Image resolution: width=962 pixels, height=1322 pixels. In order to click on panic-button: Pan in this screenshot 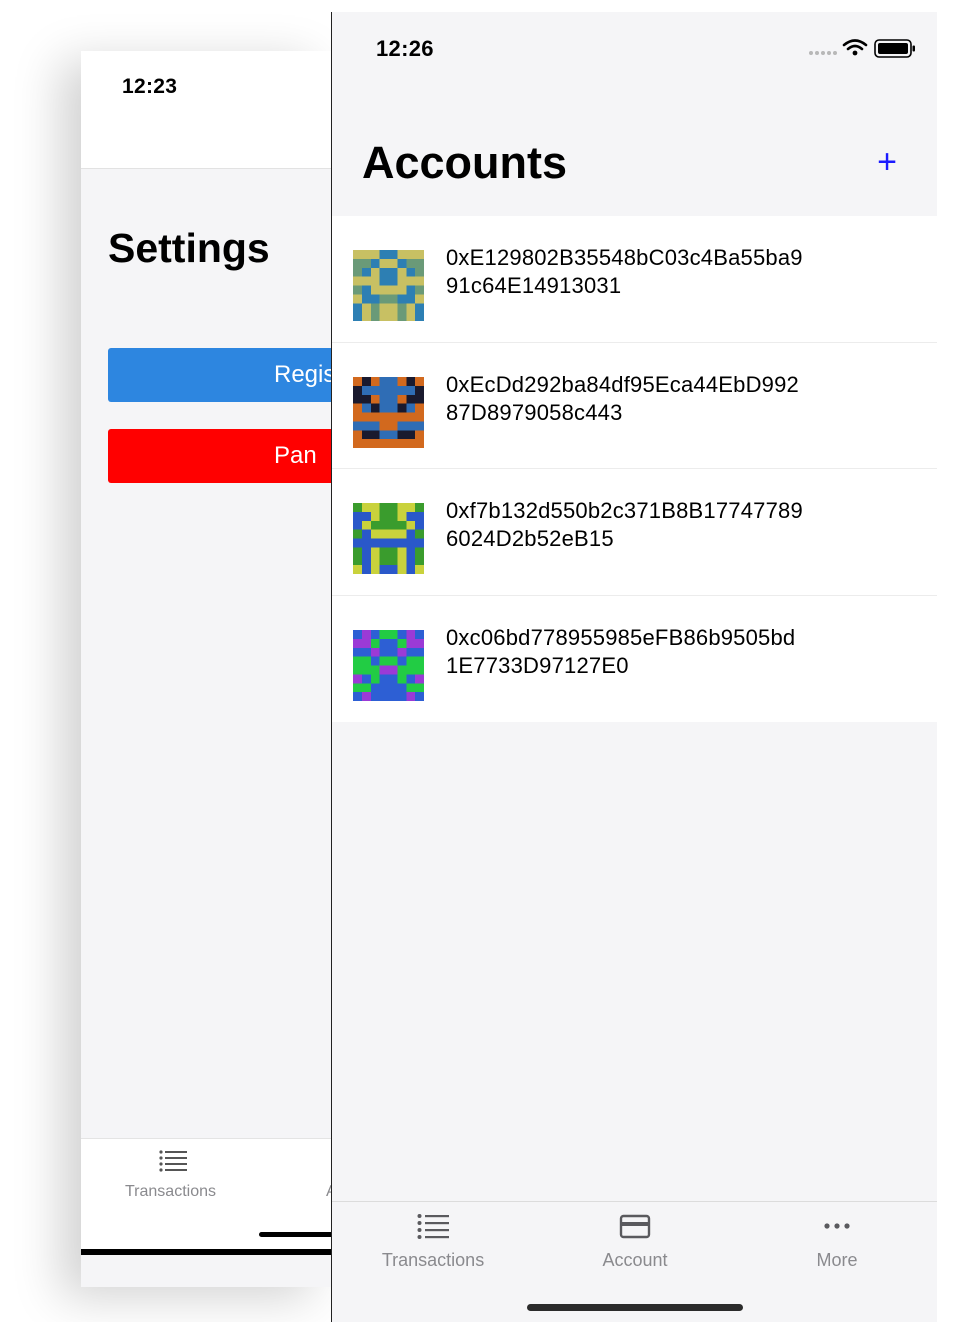, I will do `click(219, 456)`.